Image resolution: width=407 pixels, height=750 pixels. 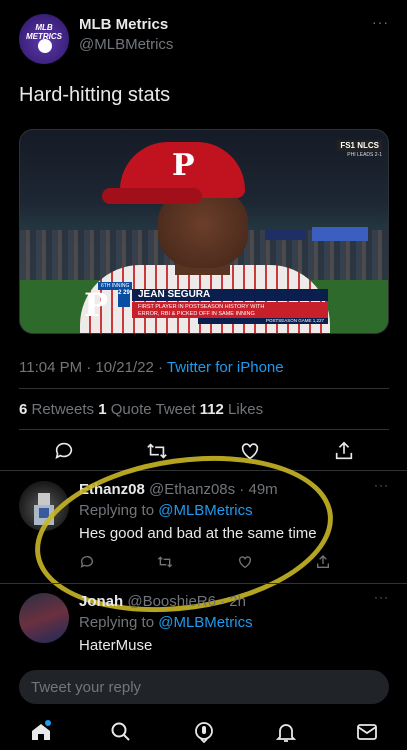 I want to click on author-name: MLB Metrics, so click(x=123, y=24).